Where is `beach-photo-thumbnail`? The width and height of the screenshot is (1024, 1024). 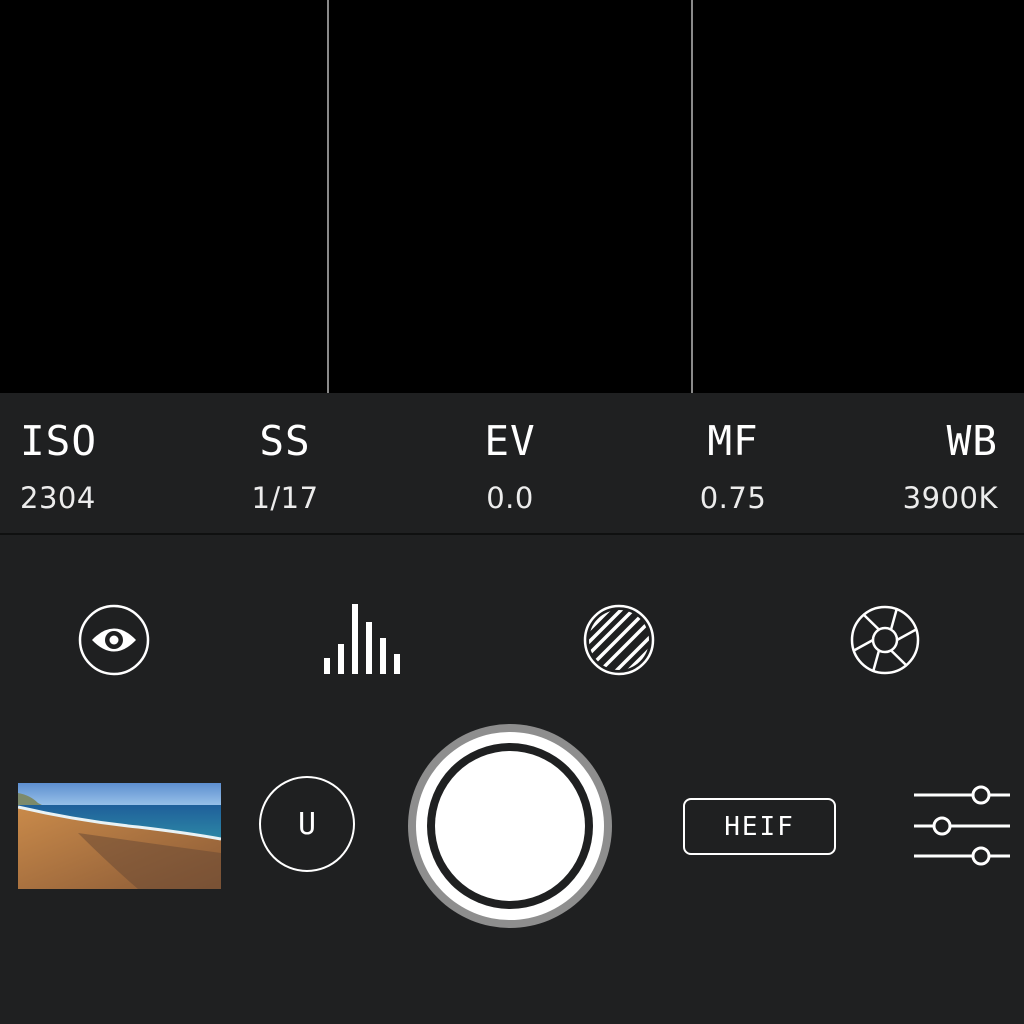 beach-photo-thumbnail is located at coordinates (119, 836).